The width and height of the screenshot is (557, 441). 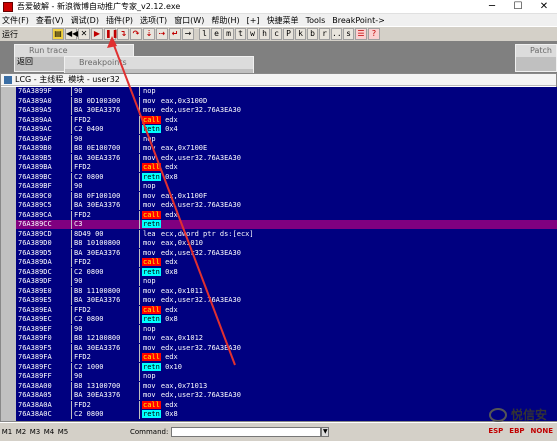 What do you see at coordinates (97, 34) in the screenshot?
I see `run-icon: ▶` at bounding box center [97, 34].